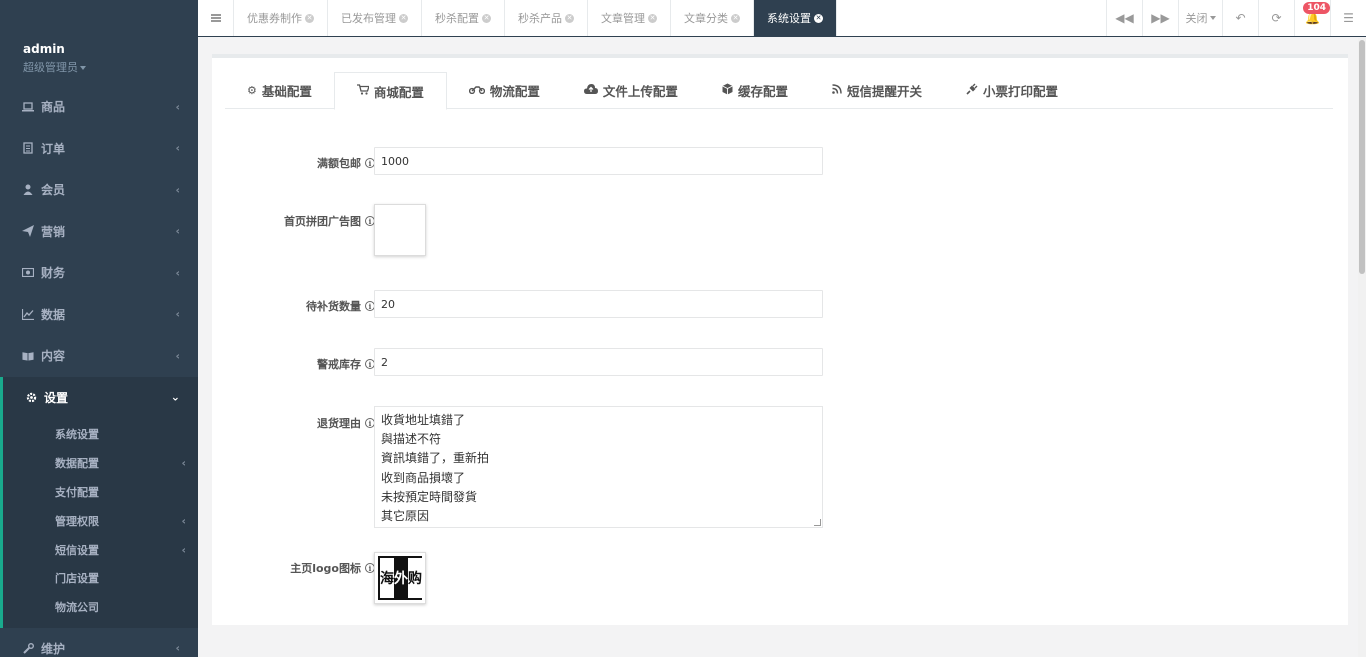  Describe the element at coordinates (400, 578) in the screenshot. I see `home-logo-upload: 海 外 购` at that location.